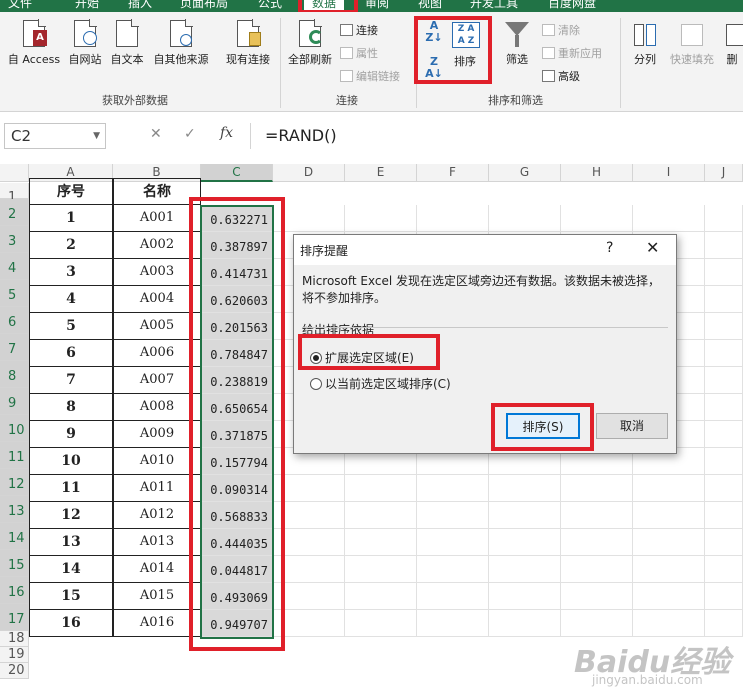  Describe the element at coordinates (71, 515) in the screenshot. I see `cell-a13: 12` at that location.